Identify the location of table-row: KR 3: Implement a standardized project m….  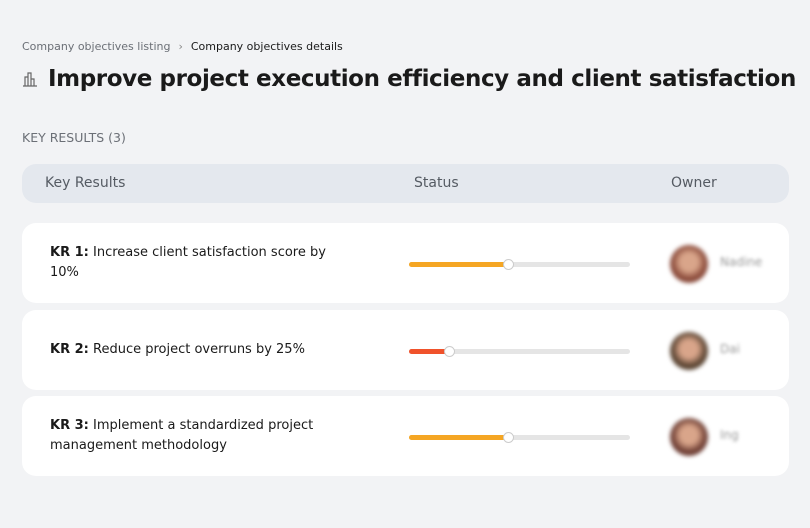
(405, 436).